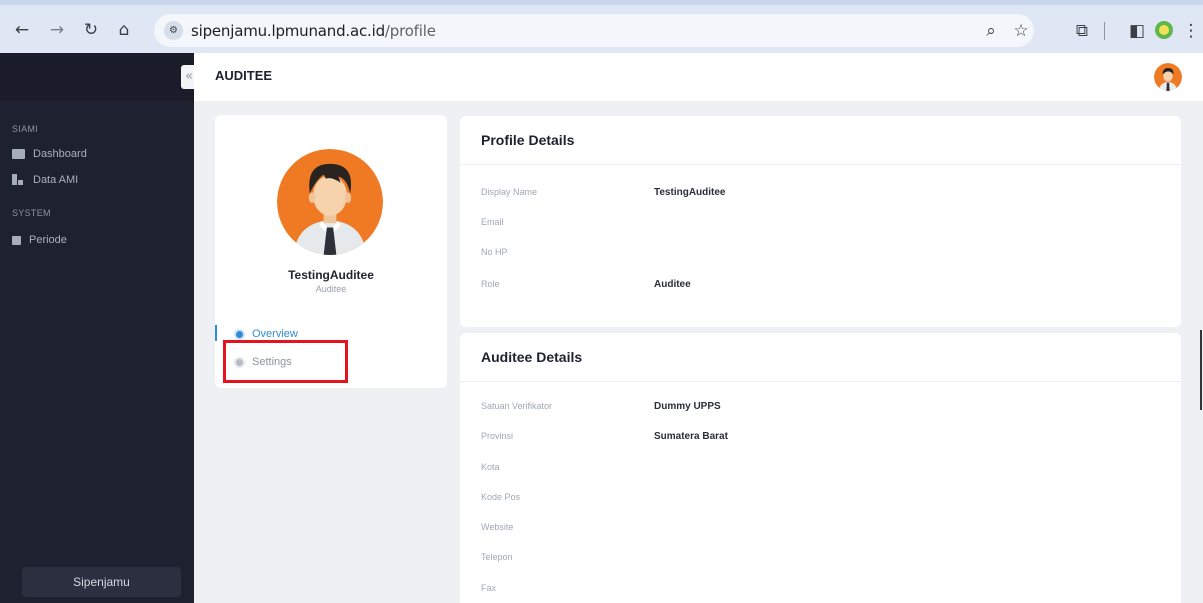 This screenshot has width=1203, height=603. Describe the element at coordinates (16, 240) in the screenshot. I see `calendar-icon` at that location.